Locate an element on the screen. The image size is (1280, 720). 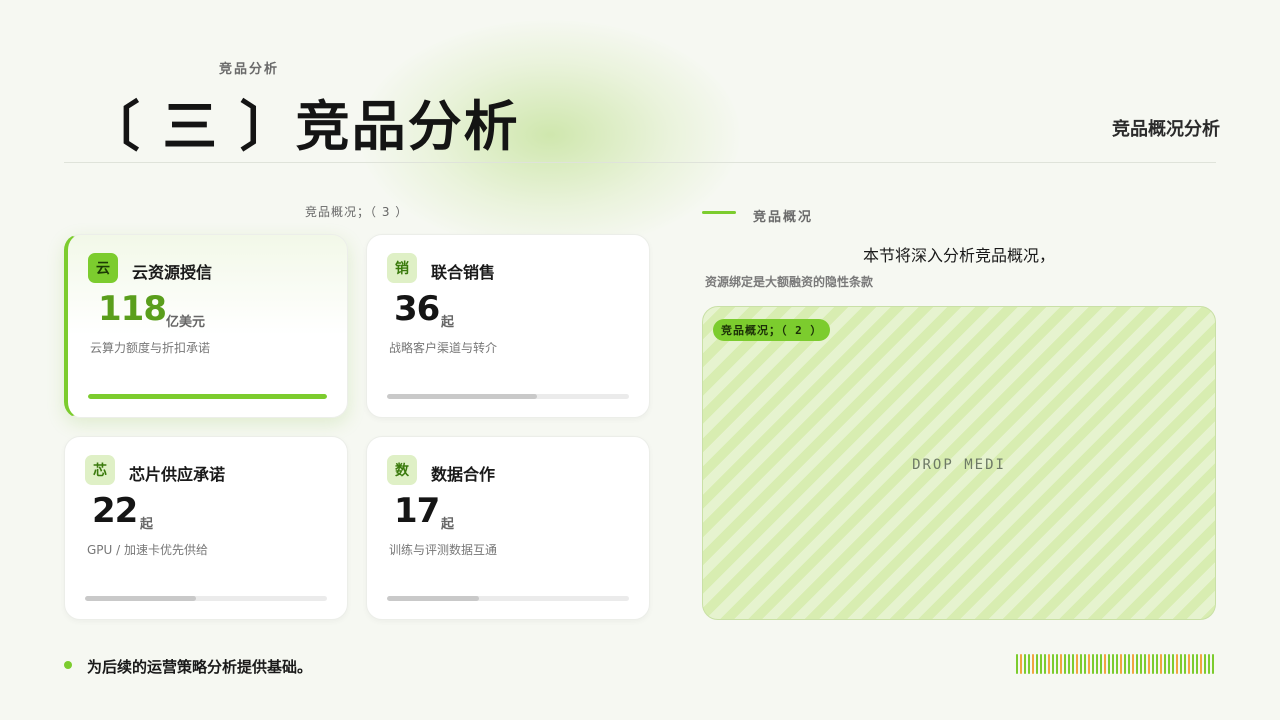
card-value: 22 is located at coordinates (115, 511).